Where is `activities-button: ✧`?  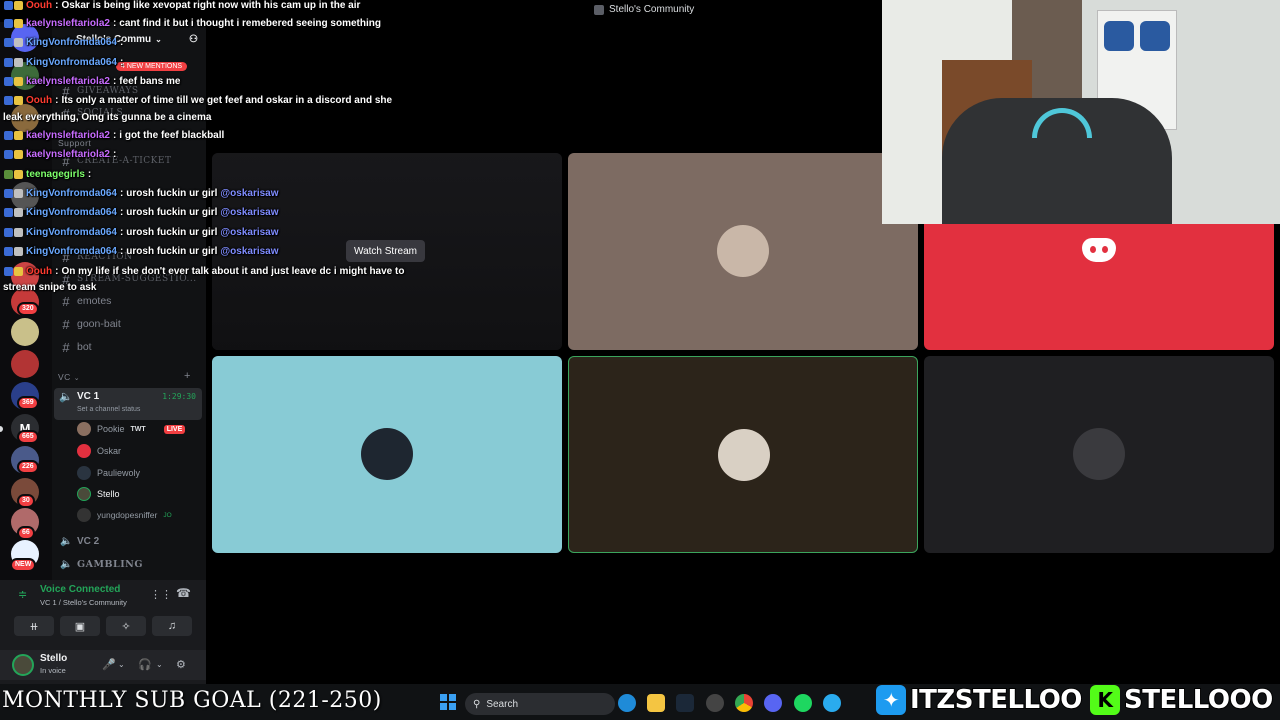
activities-button: ✧ is located at coordinates (126, 626).